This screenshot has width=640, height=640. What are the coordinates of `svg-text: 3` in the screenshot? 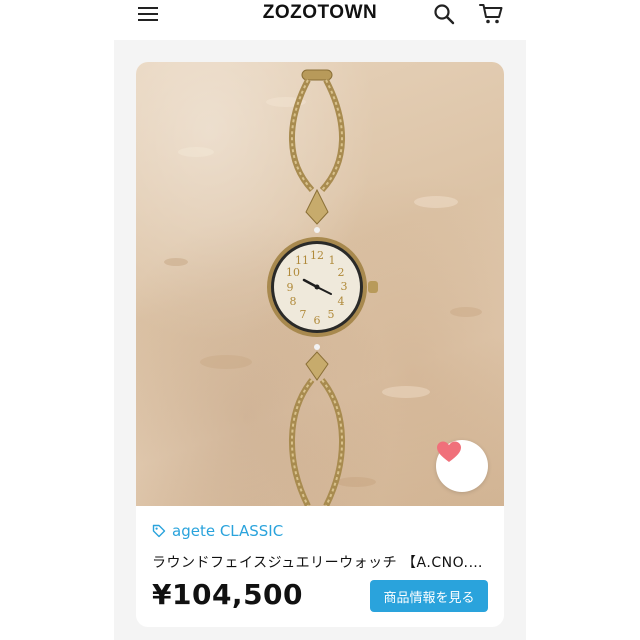 It's located at (344, 286).